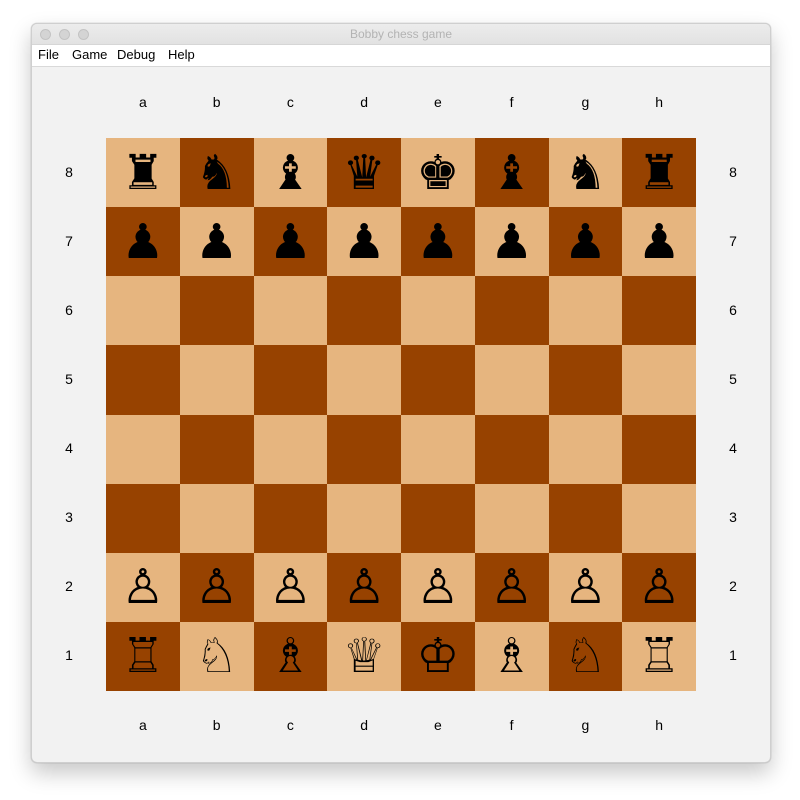 The image size is (800, 800). What do you see at coordinates (143, 311) in the screenshot?
I see `square-a6` at bounding box center [143, 311].